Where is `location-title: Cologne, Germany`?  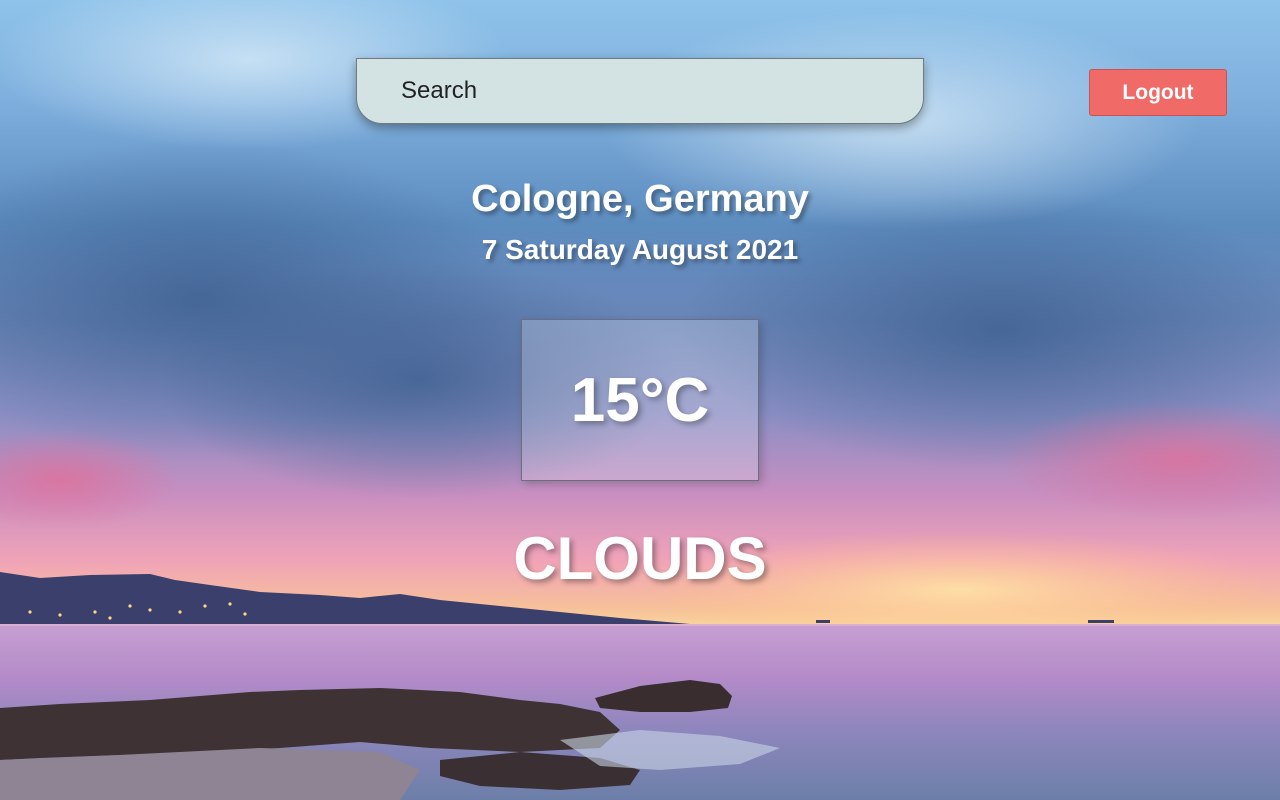 location-title: Cologne, Germany is located at coordinates (640, 199).